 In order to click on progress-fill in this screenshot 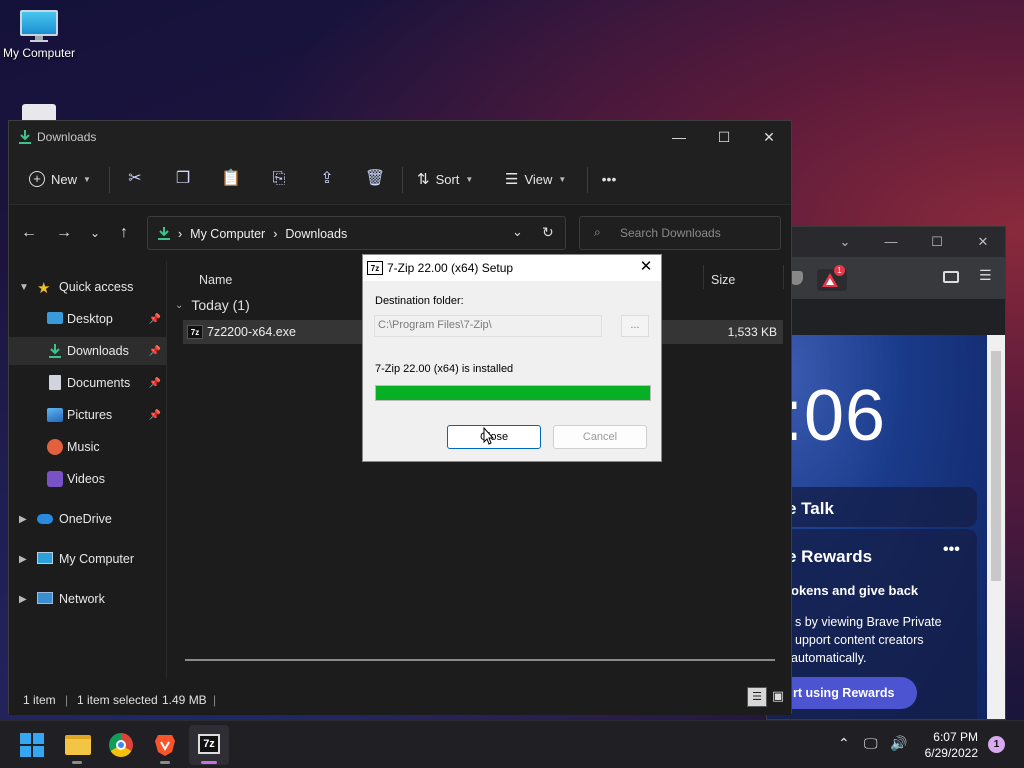, I will do `click(513, 393)`.